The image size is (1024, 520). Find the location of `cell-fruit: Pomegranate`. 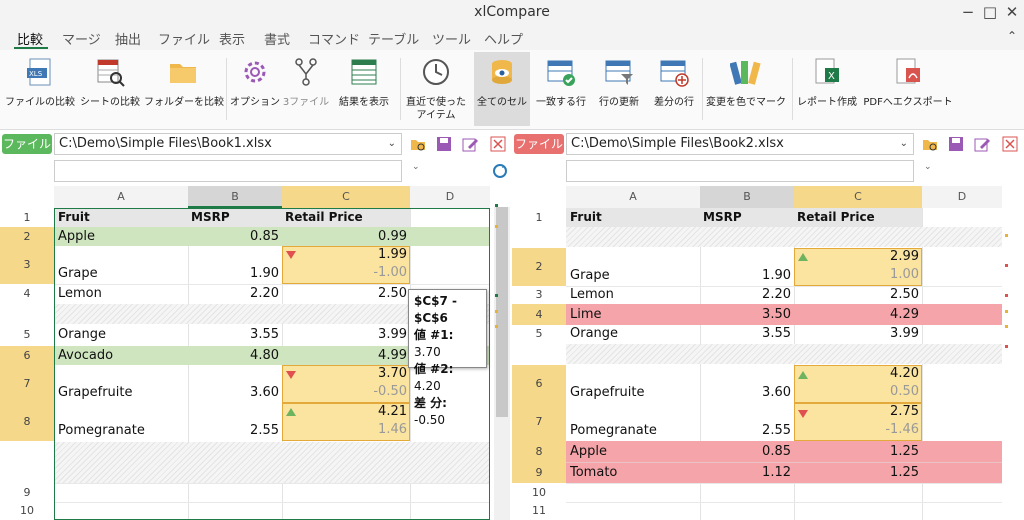

cell-fruit: Pomegranate is located at coordinates (613, 430).